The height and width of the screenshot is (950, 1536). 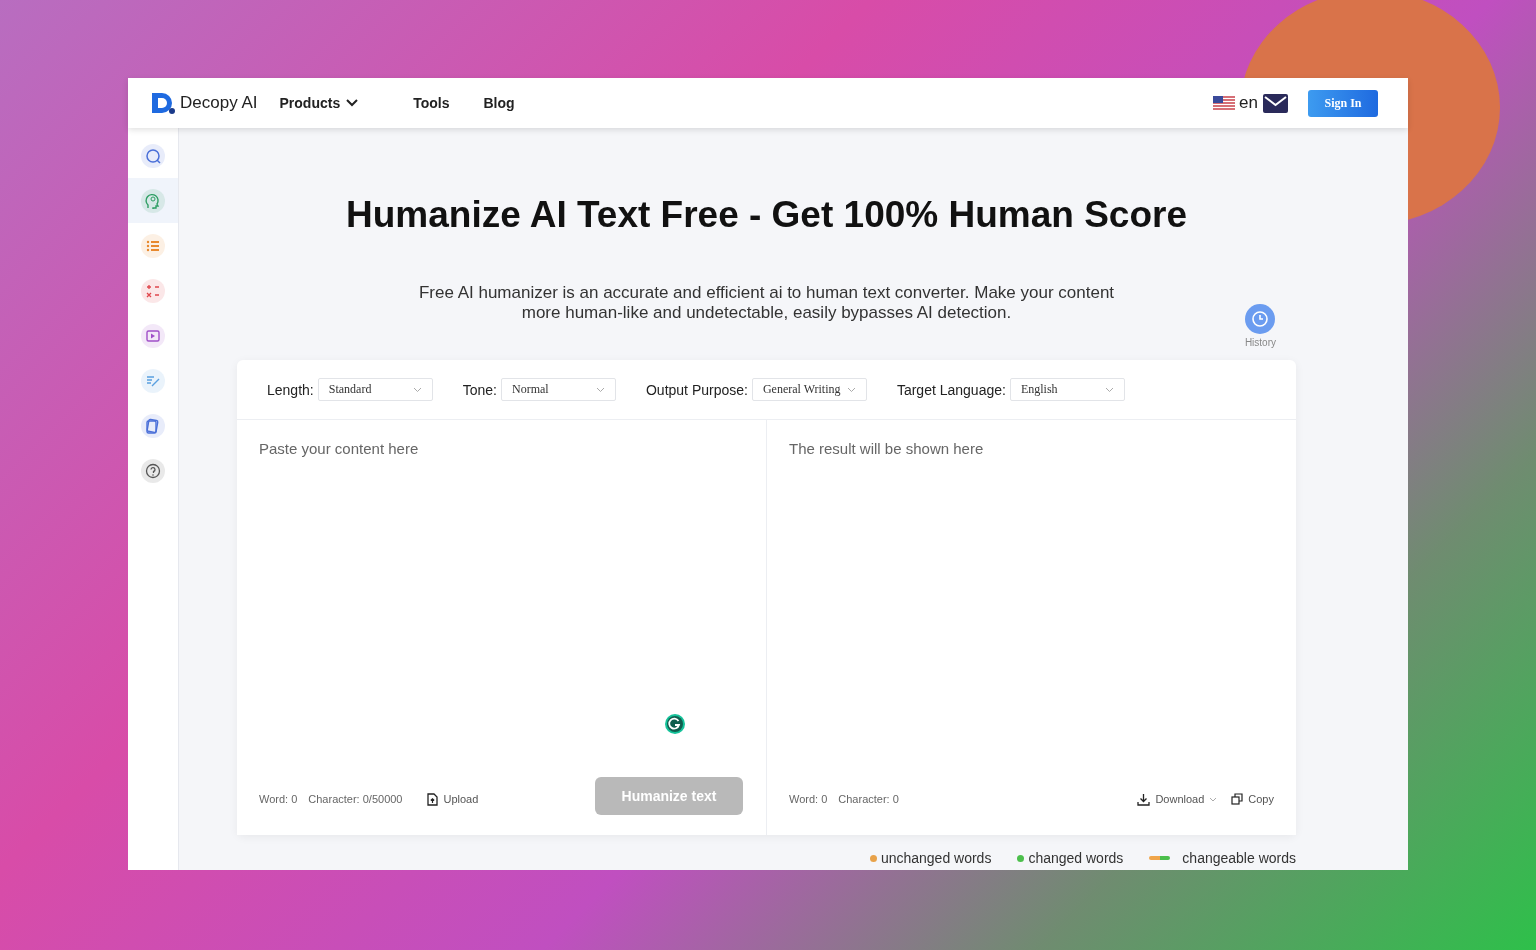 What do you see at coordinates (868, 799) in the screenshot?
I see `character-count: Character: 0` at bounding box center [868, 799].